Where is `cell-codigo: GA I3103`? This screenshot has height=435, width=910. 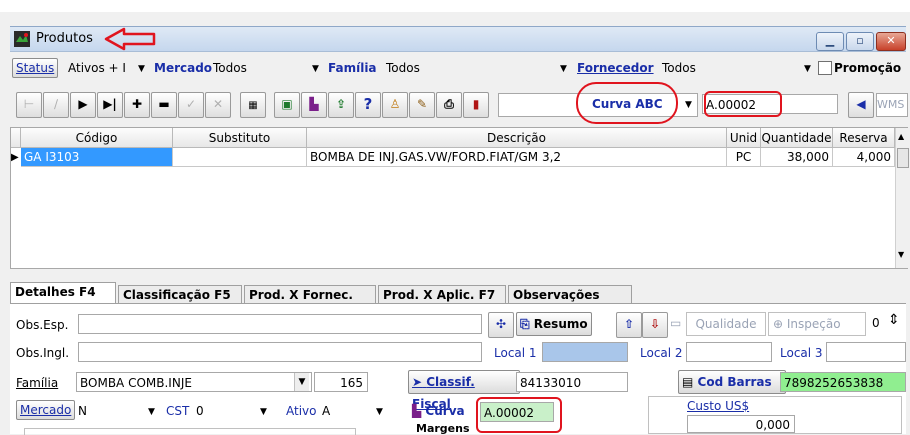 cell-codigo: GA I3103 is located at coordinates (97, 157).